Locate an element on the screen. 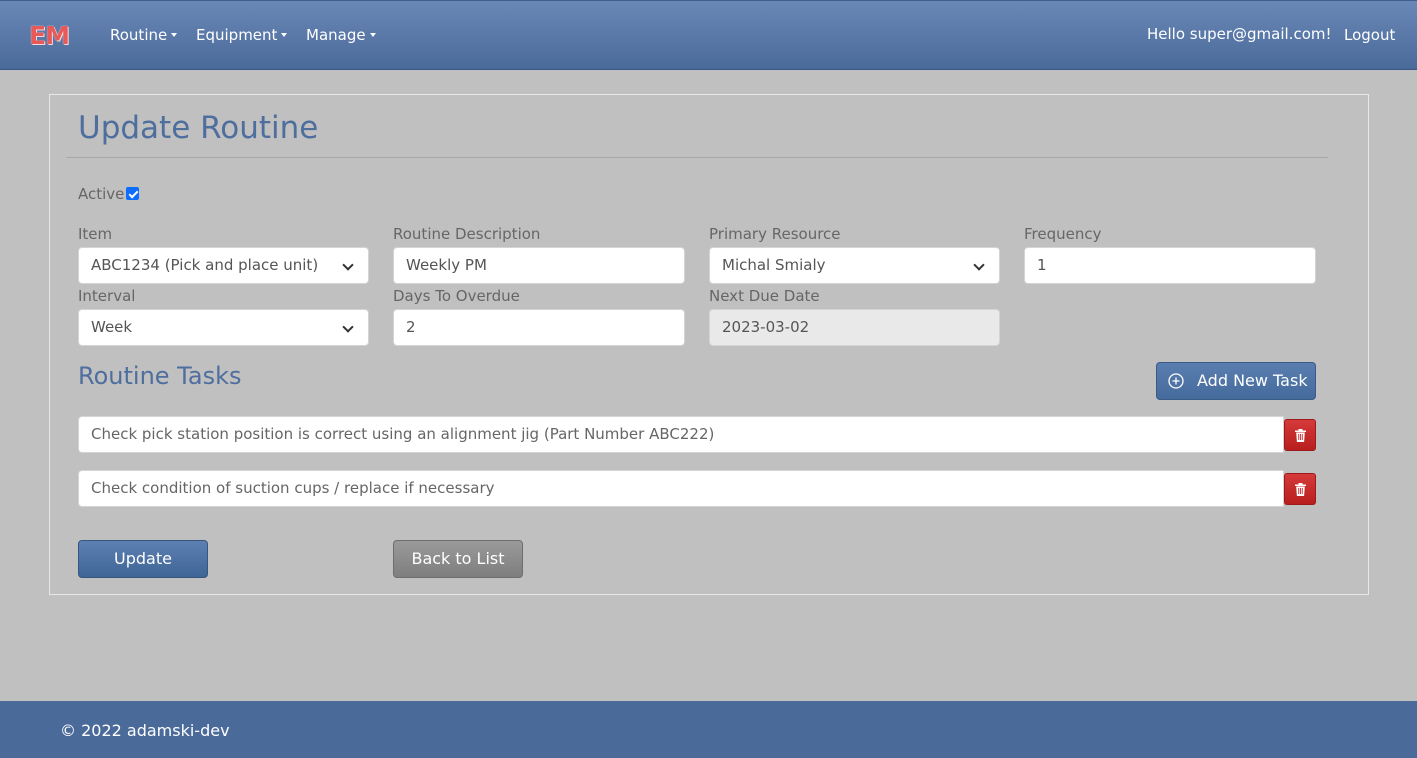 The height and width of the screenshot is (758, 1417). menu-equipment: Equipment is located at coordinates (242, 36).